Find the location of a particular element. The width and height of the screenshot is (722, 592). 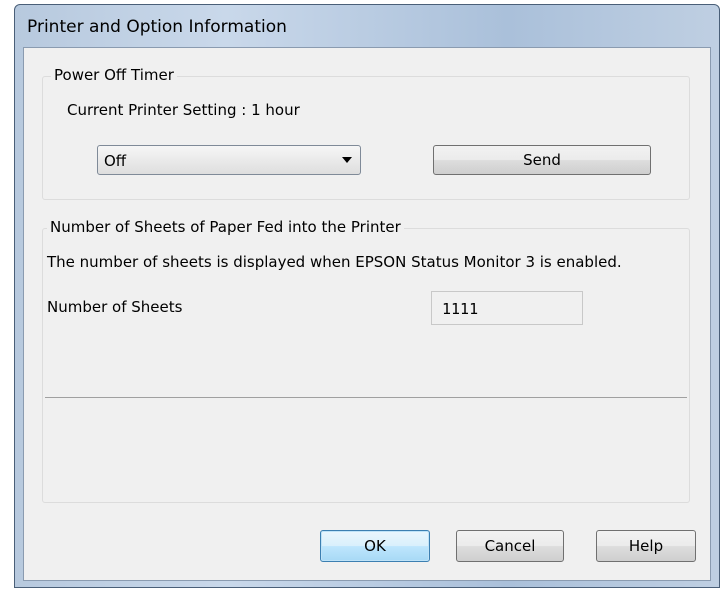

chevron-down-icon is located at coordinates (347, 160).